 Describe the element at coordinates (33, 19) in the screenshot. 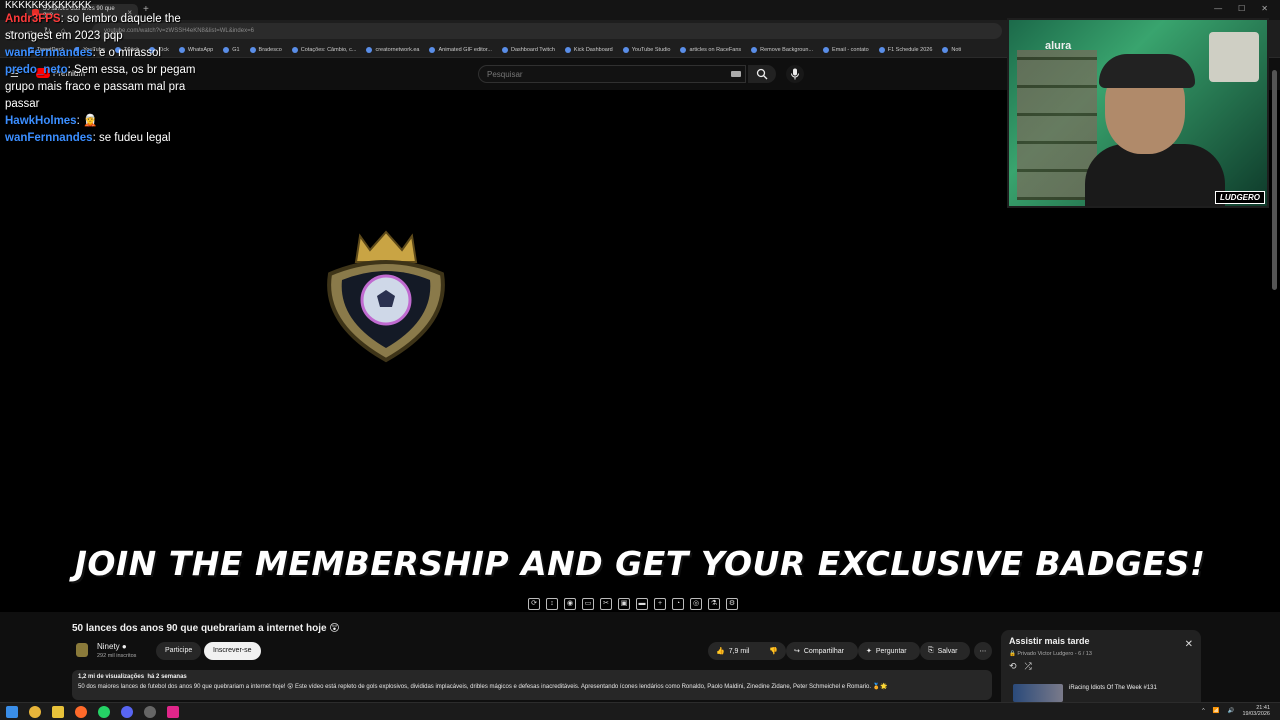

I see `chat-username: Andr3FPS` at that location.